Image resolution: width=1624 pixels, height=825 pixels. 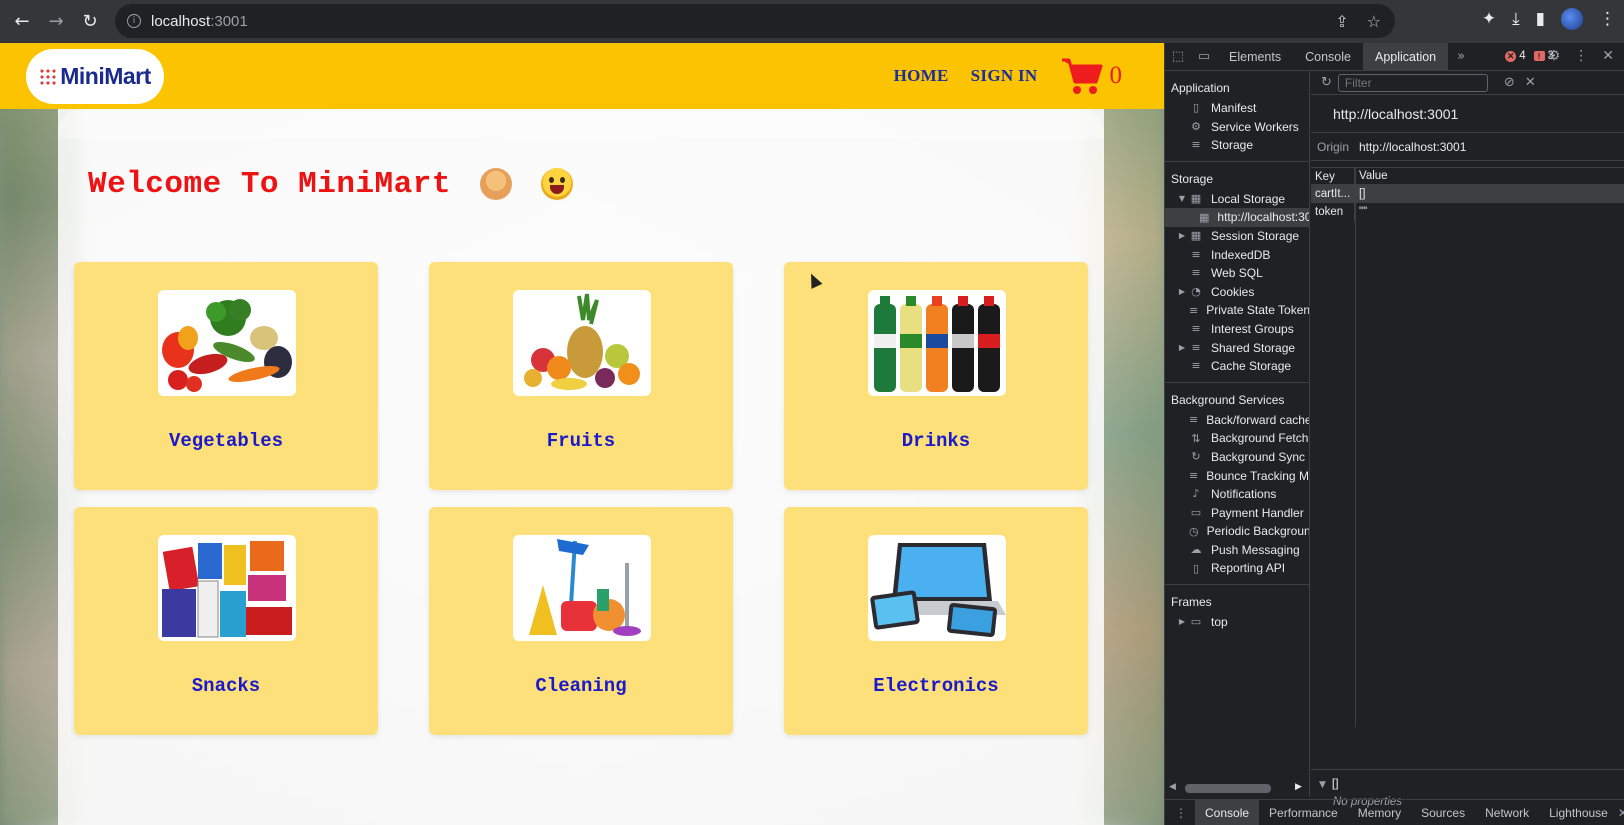 What do you see at coordinates (1196, 347) in the screenshot?
I see `database-icon: ≡` at bounding box center [1196, 347].